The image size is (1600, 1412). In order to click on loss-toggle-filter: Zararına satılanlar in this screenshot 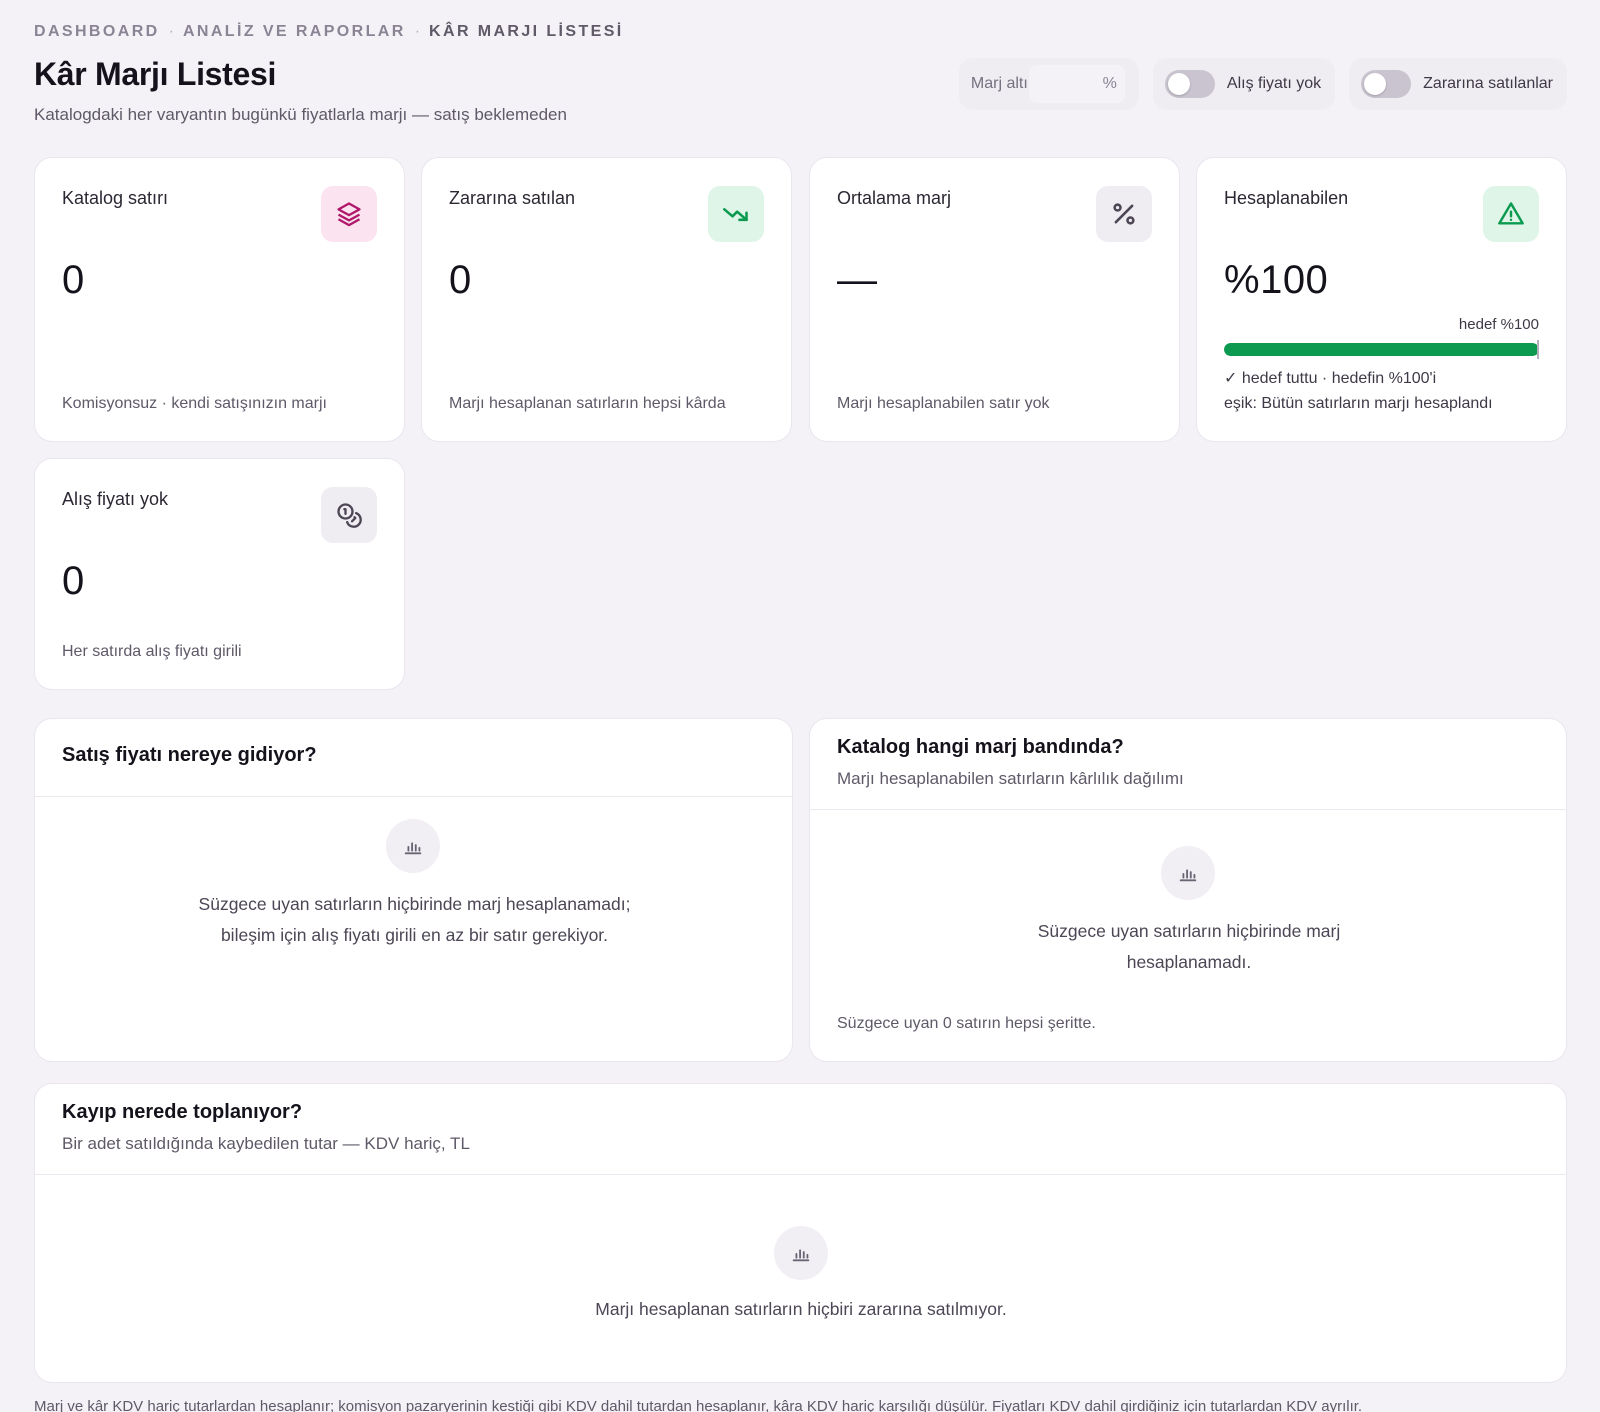, I will do `click(1458, 84)`.